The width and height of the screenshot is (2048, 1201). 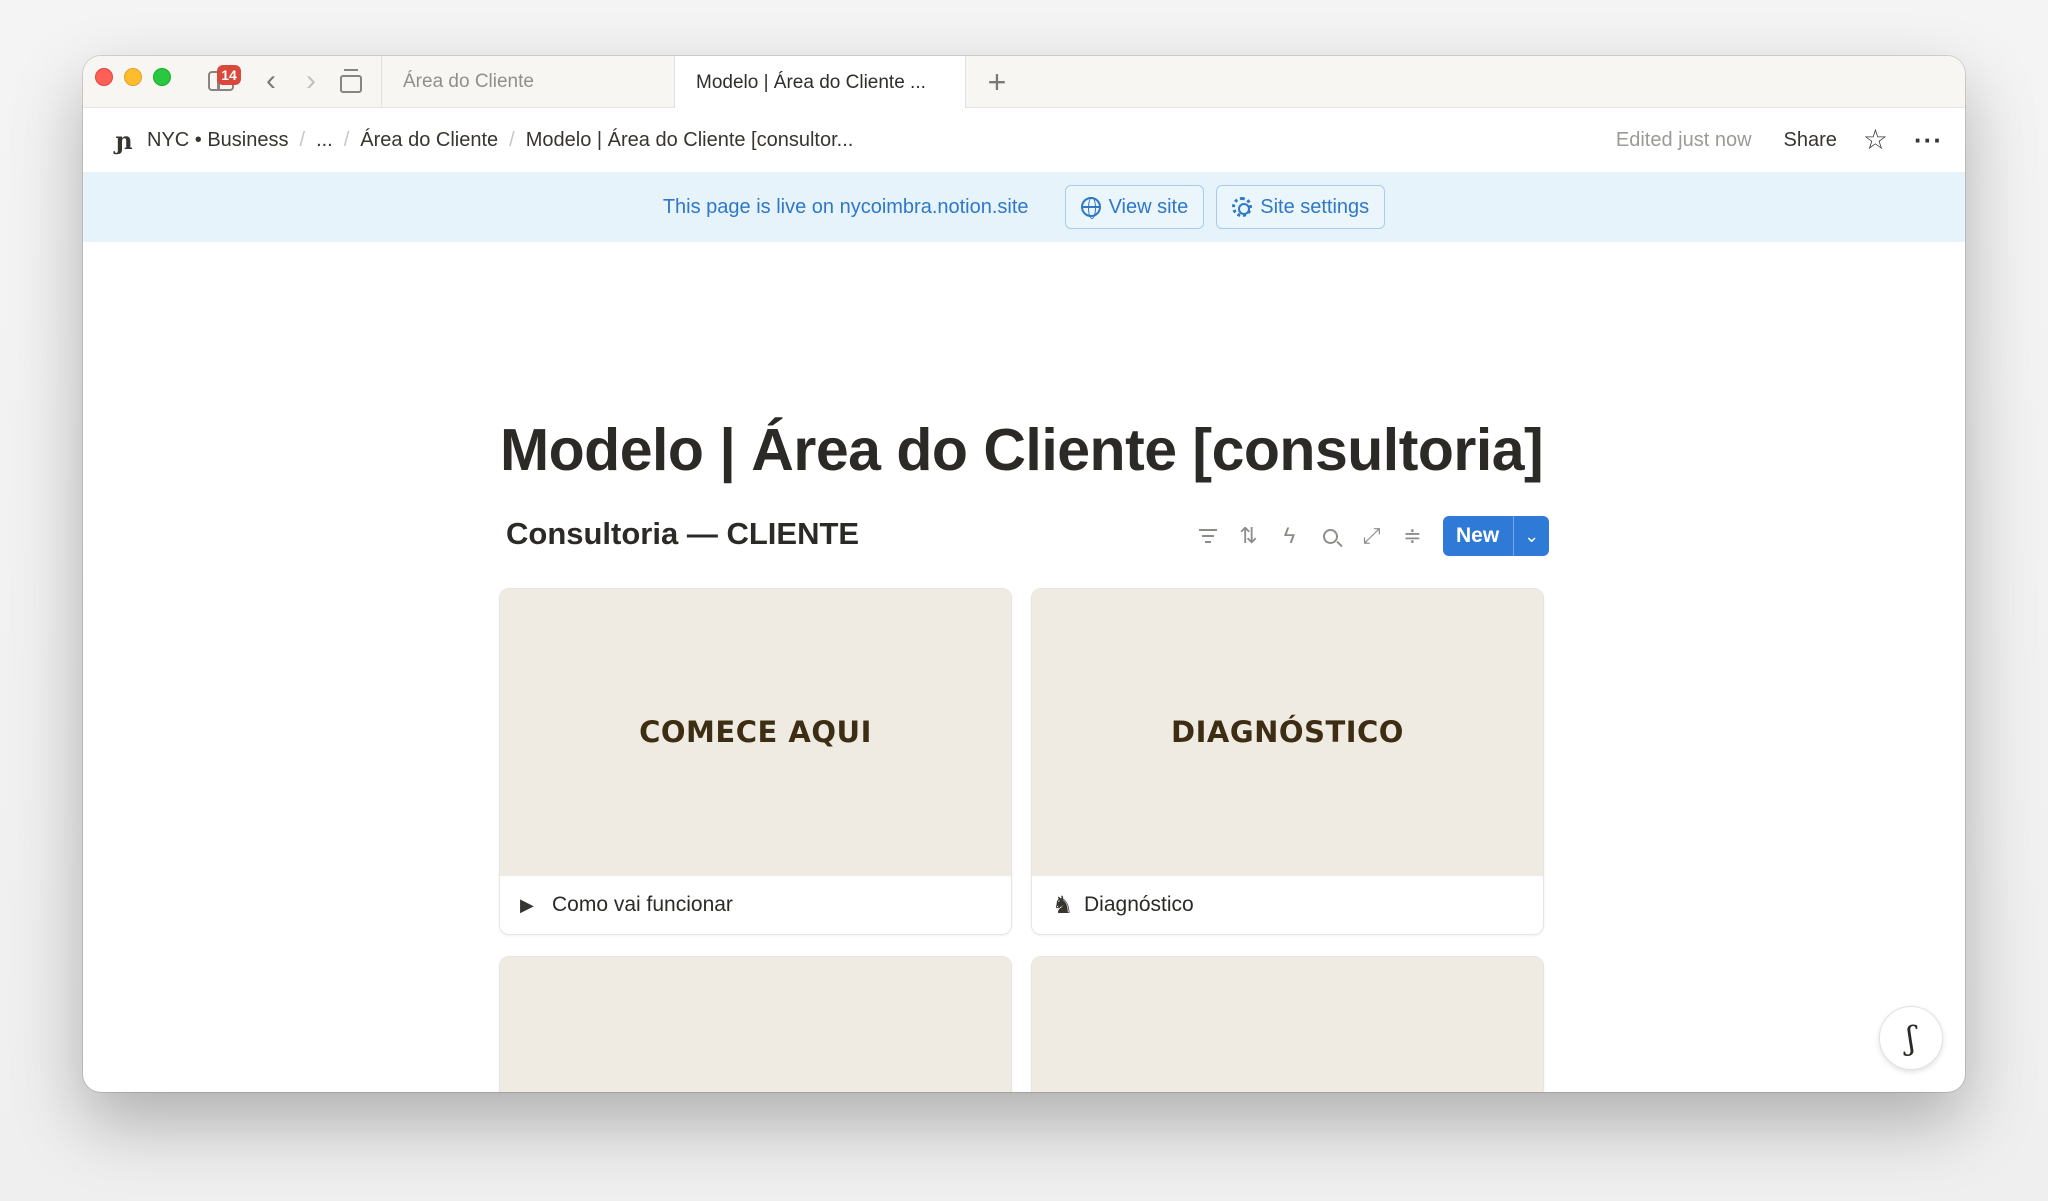 What do you see at coordinates (218, 140) in the screenshot?
I see `breadcrumb-workspace: NYC • Business` at bounding box center [218, 140].